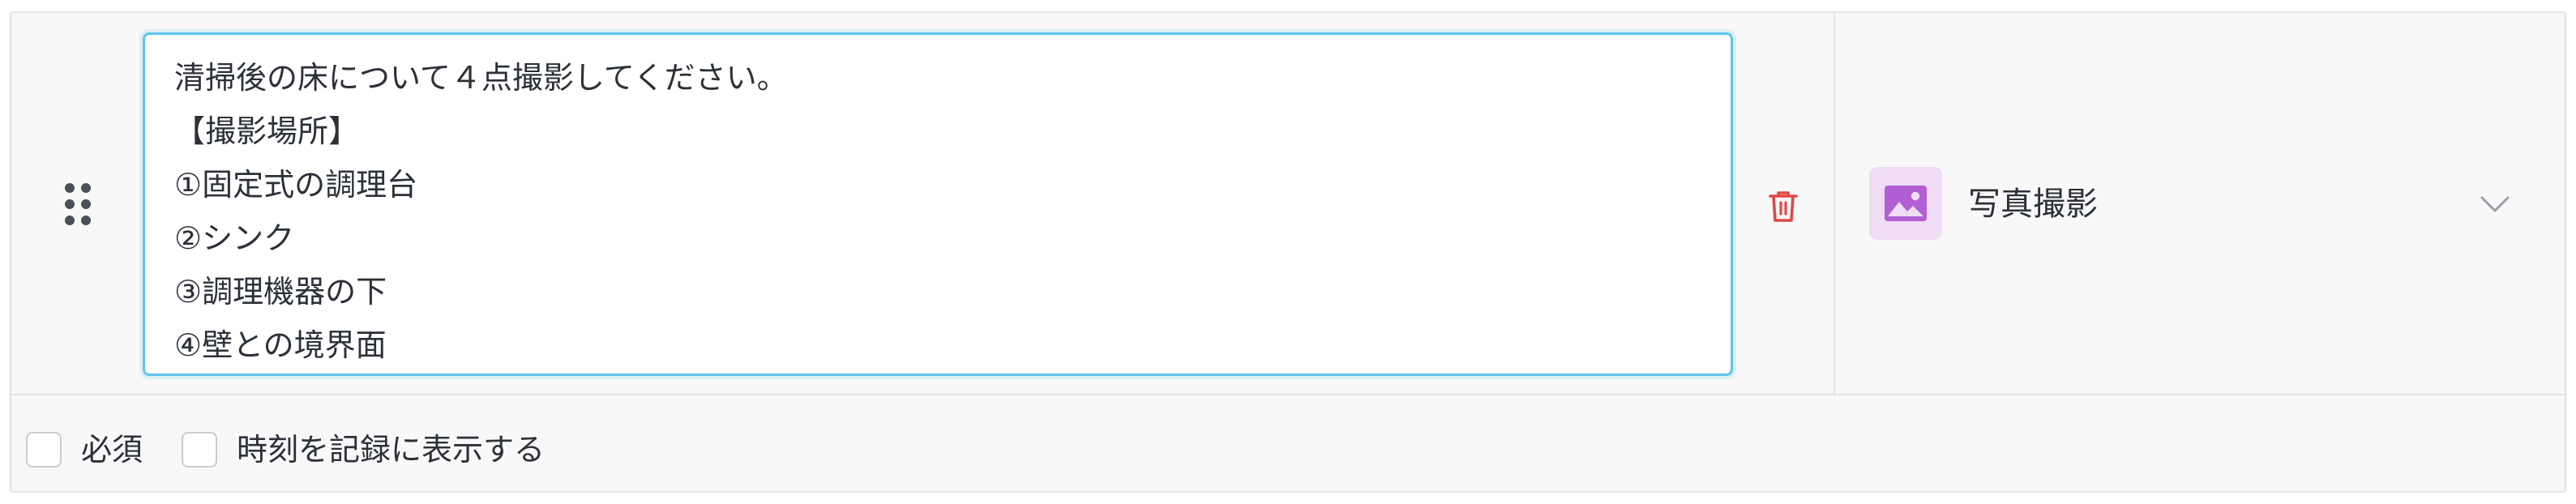 This screenshot has height=504, width=2576. I want to click on record-time-label: 時刻を記録に表示する, so click(391, 450).